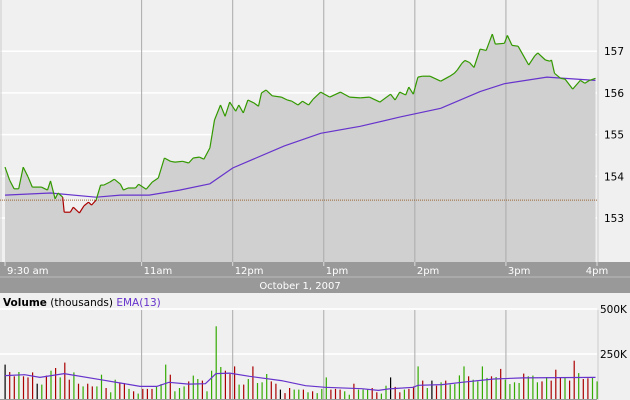  What do you see at coordinates (25, 303) in the screenshot?
I see `volume-title-bold: Volume` at bounding box center [25, 303].